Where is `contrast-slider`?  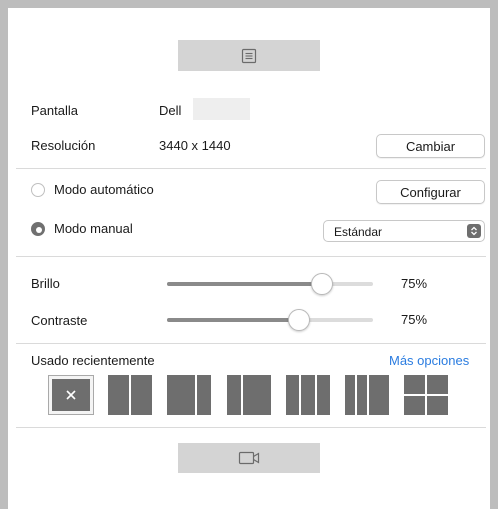 contrast-slider is located at coordinates (270, 320).